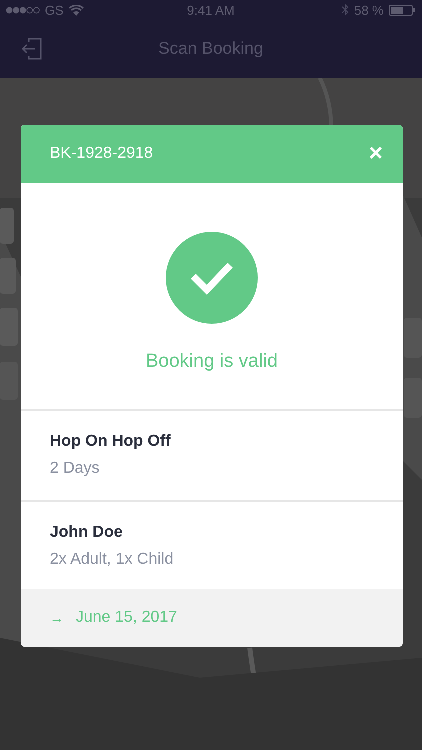 The image size is (422, 750). I want to click on wifi-icon, so click(76, 10).